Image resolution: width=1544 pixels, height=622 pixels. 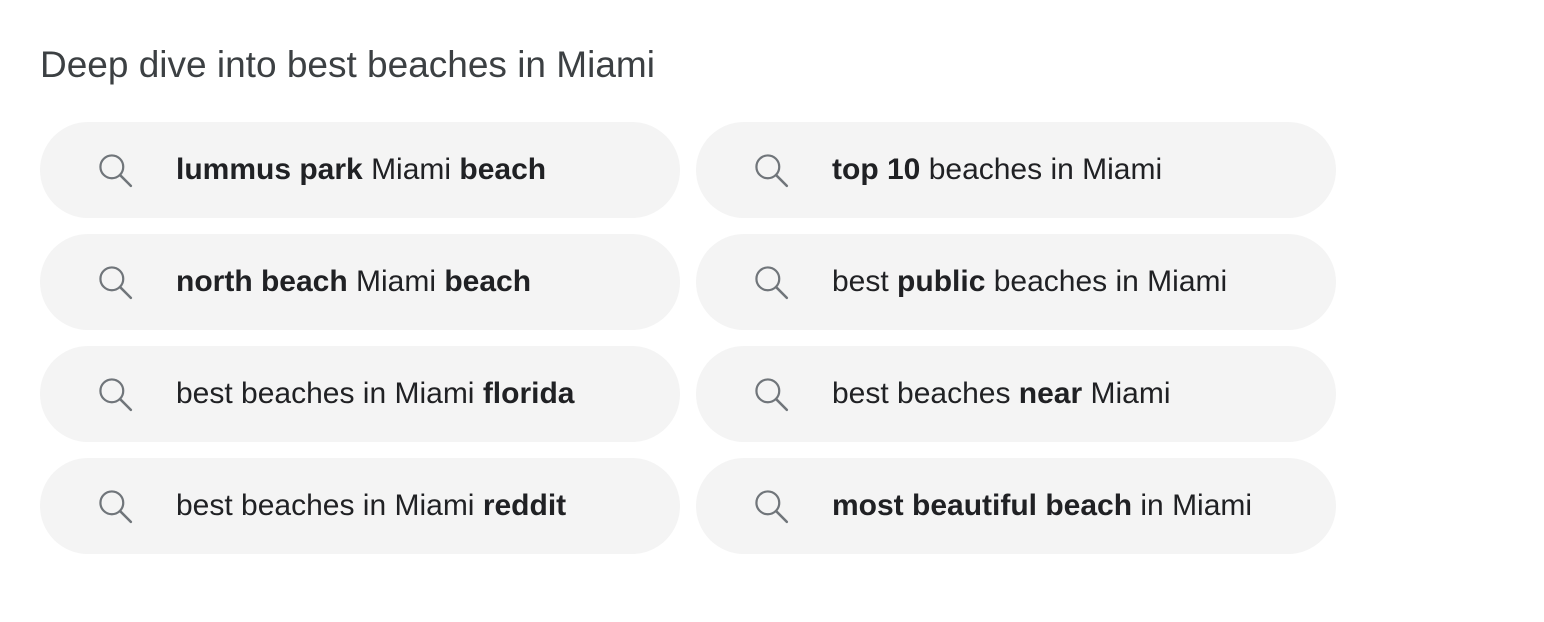 I want to click on related-search-chip: best public beaches in Miami, so click(x=1016, y=282).